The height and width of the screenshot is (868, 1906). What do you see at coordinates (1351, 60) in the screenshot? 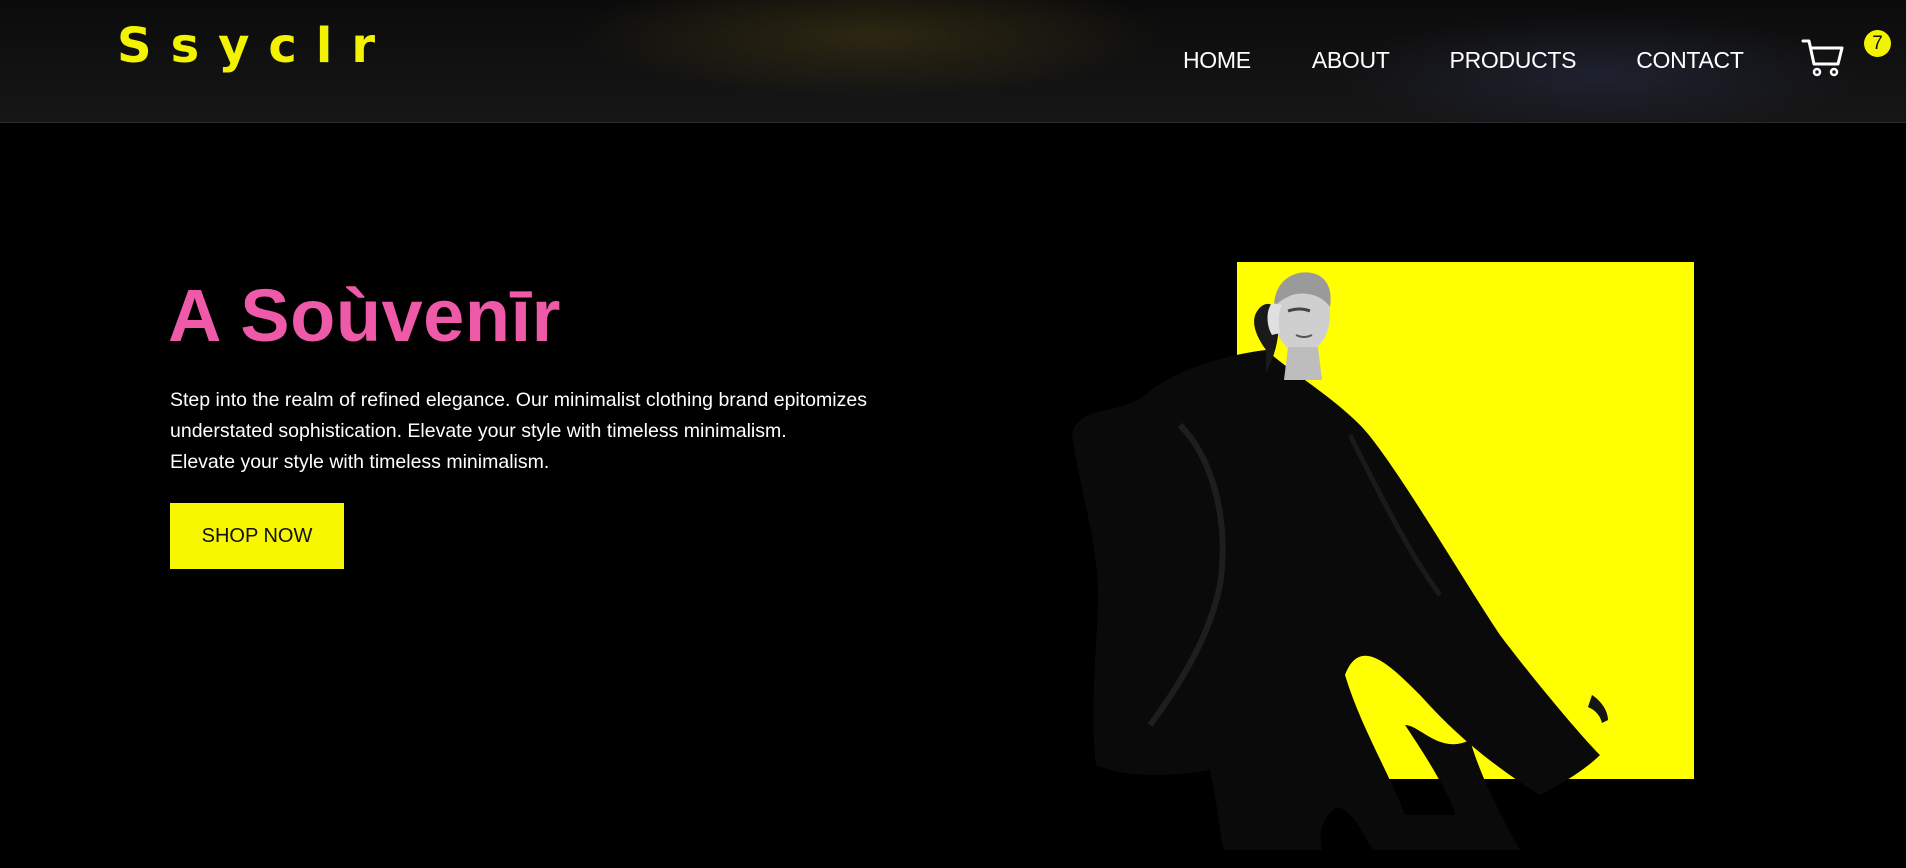
I see `nav-about-link: ABOUT` at bounding box center [1351, 60].